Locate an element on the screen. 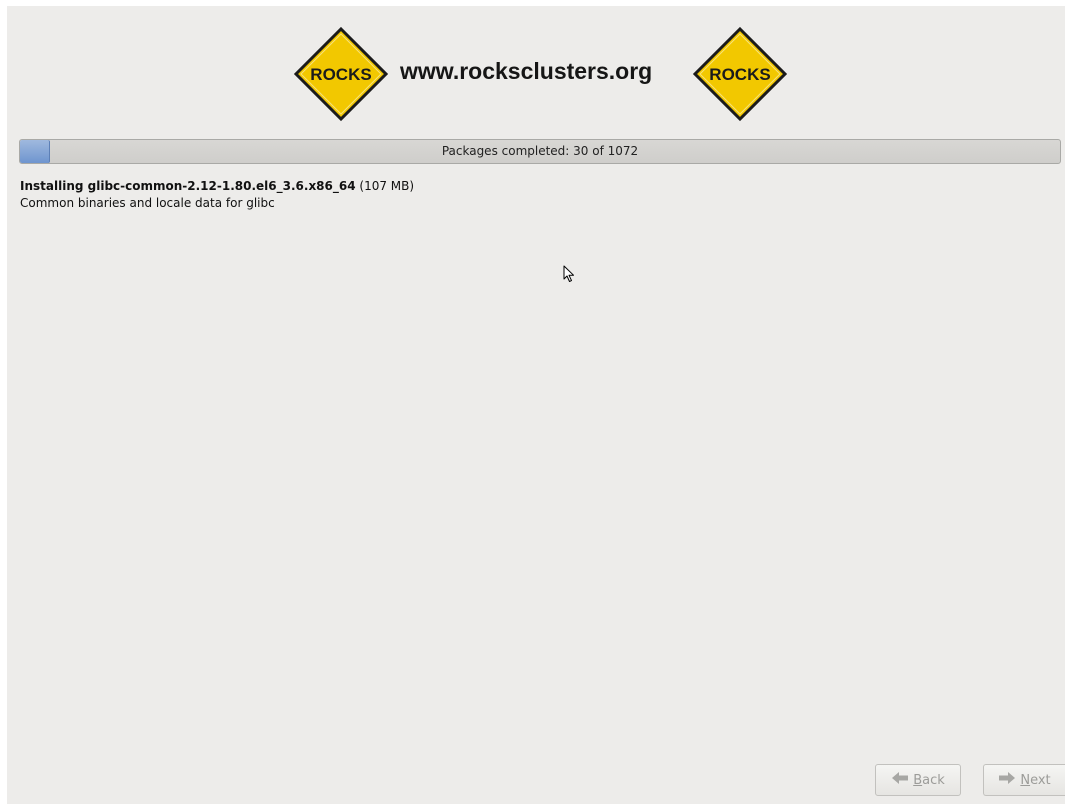 Image resolution: width=1065 pixels, height=804 pixels. package-progress-bar: Packages completed: 30 of 1072 is located at coordinates (540, 151).